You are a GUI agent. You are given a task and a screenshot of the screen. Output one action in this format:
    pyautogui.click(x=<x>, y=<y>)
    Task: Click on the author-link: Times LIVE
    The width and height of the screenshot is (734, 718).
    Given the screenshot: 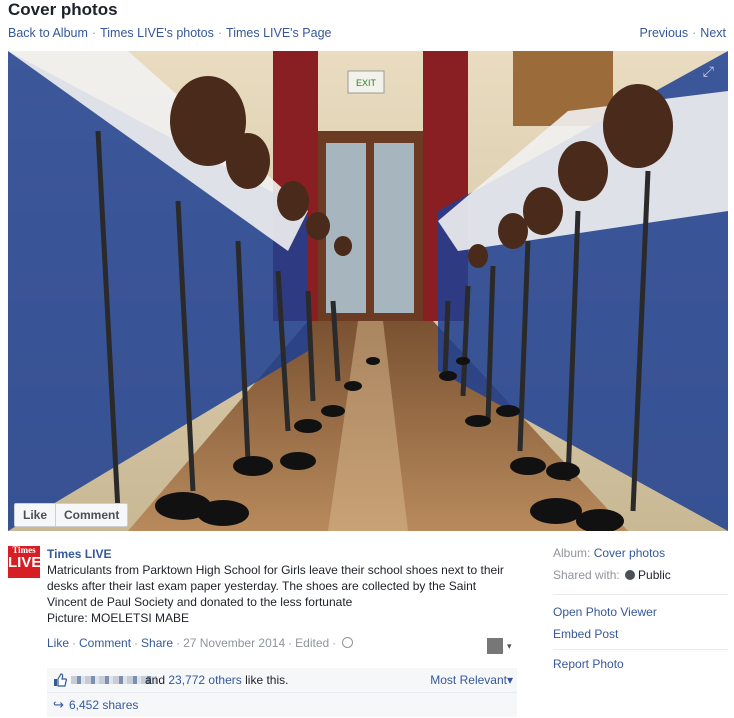 What is the action you would take?
    pyautogui.click(x=282, y=554)
    